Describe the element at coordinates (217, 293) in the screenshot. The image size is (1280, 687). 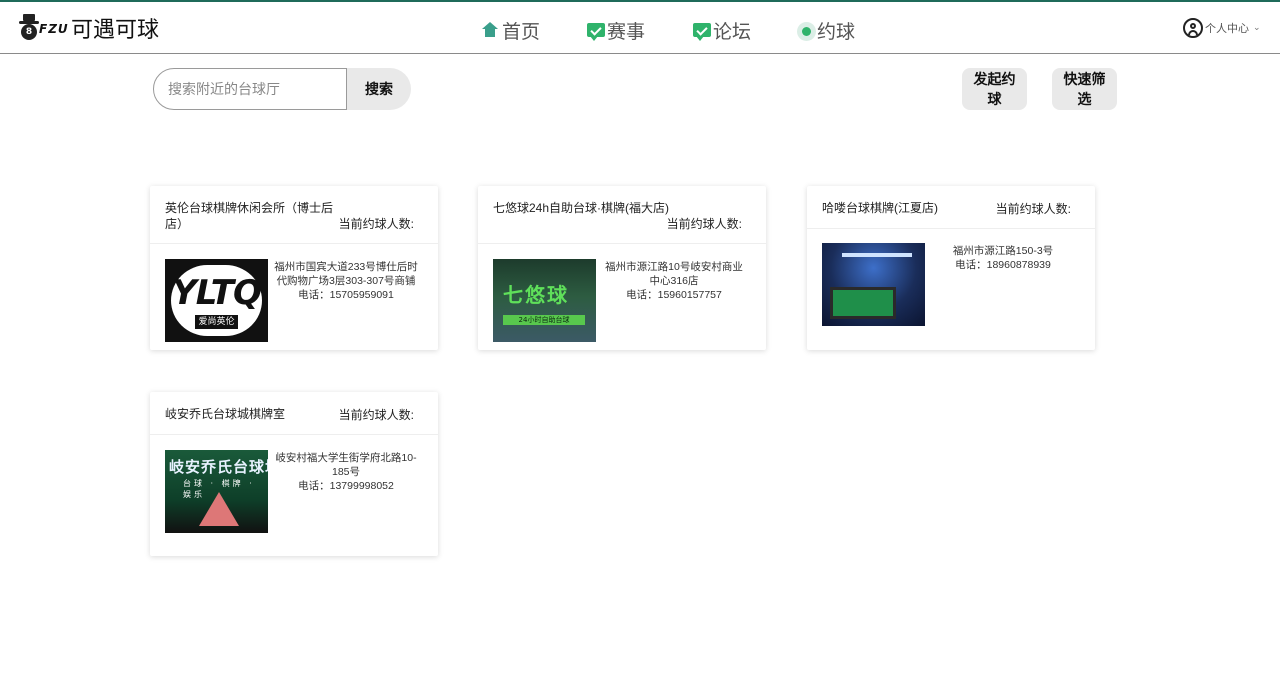
I see `venue-image-logo: YLTQ` at that location.